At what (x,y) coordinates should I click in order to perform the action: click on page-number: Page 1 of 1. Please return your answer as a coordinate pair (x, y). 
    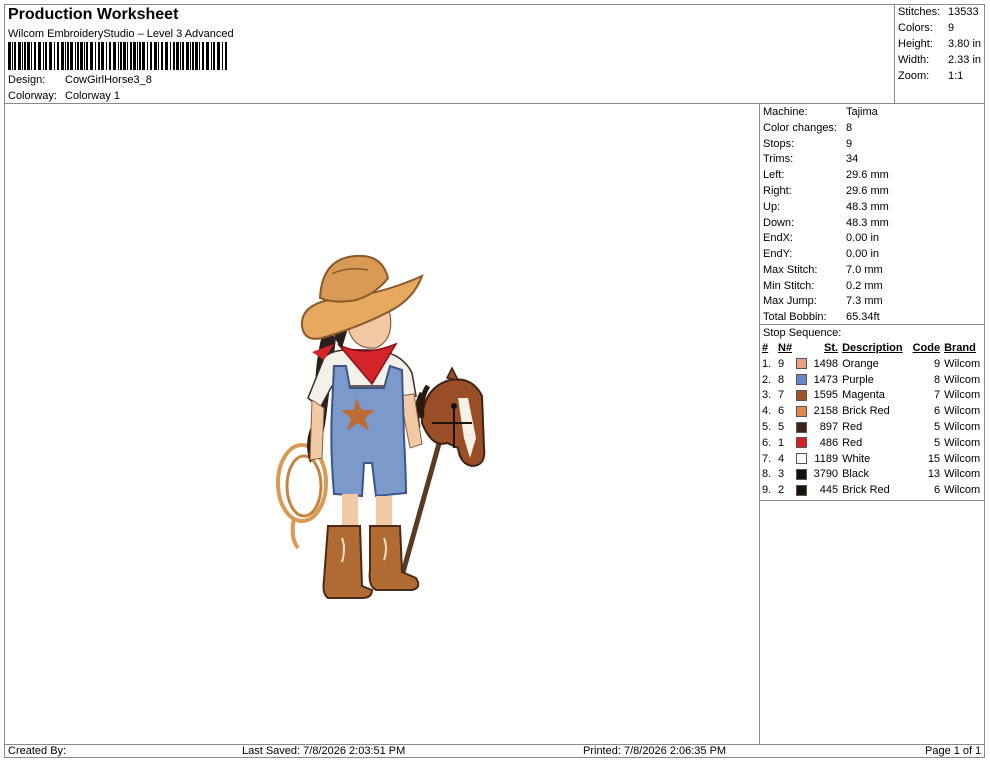
    Looking at the image, I should click on (953, 751).